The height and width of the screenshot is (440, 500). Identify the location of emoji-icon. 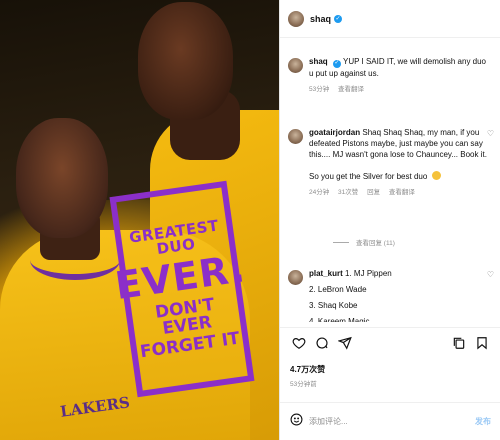
(296, 422).